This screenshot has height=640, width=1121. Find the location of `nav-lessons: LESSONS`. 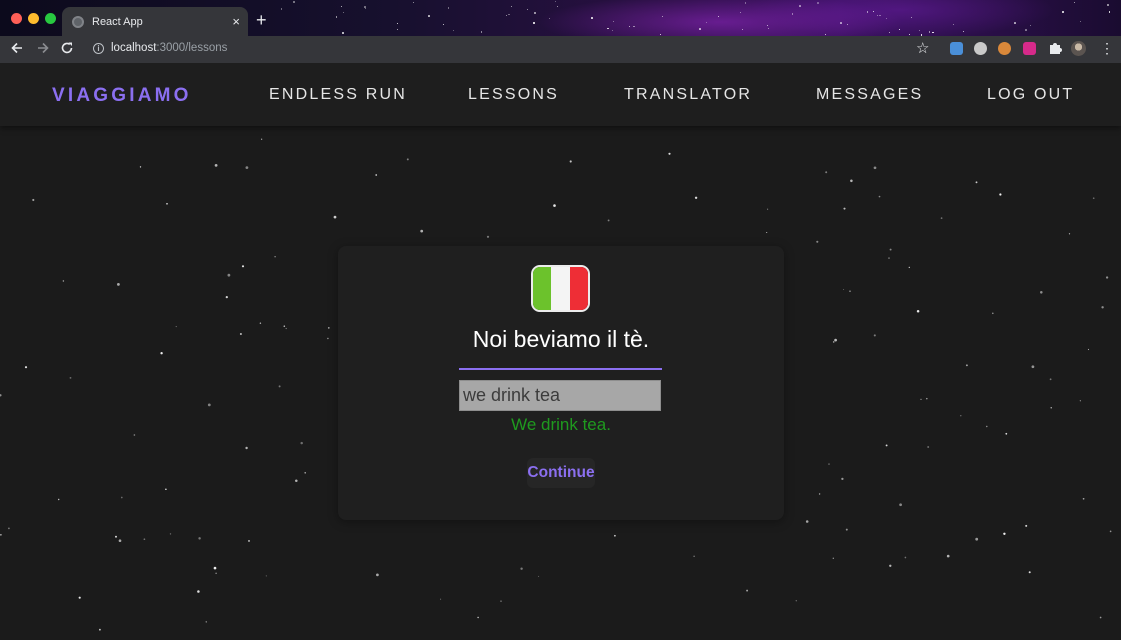

nav-lessons: LESSONS is located at coordinates (513, 95).